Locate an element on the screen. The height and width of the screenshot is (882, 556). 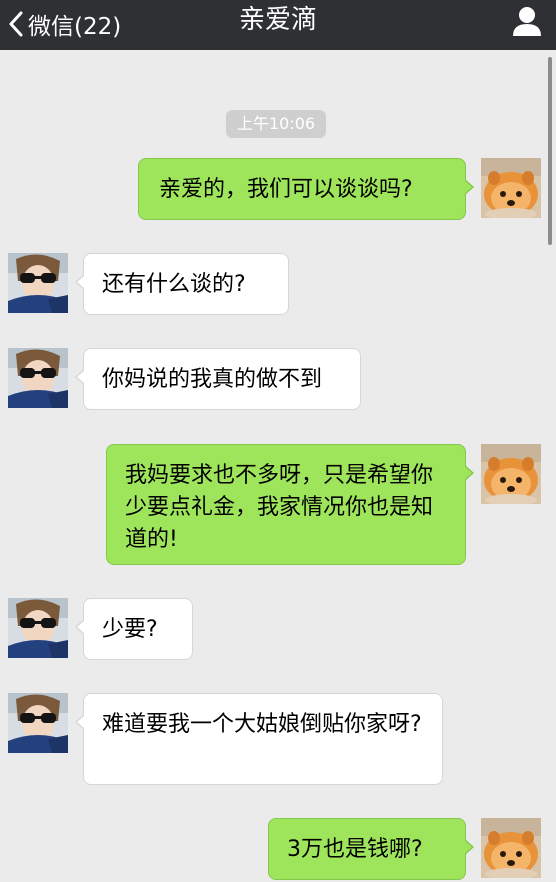
back-button: 微信(22) is located at coordinates (64, 24).